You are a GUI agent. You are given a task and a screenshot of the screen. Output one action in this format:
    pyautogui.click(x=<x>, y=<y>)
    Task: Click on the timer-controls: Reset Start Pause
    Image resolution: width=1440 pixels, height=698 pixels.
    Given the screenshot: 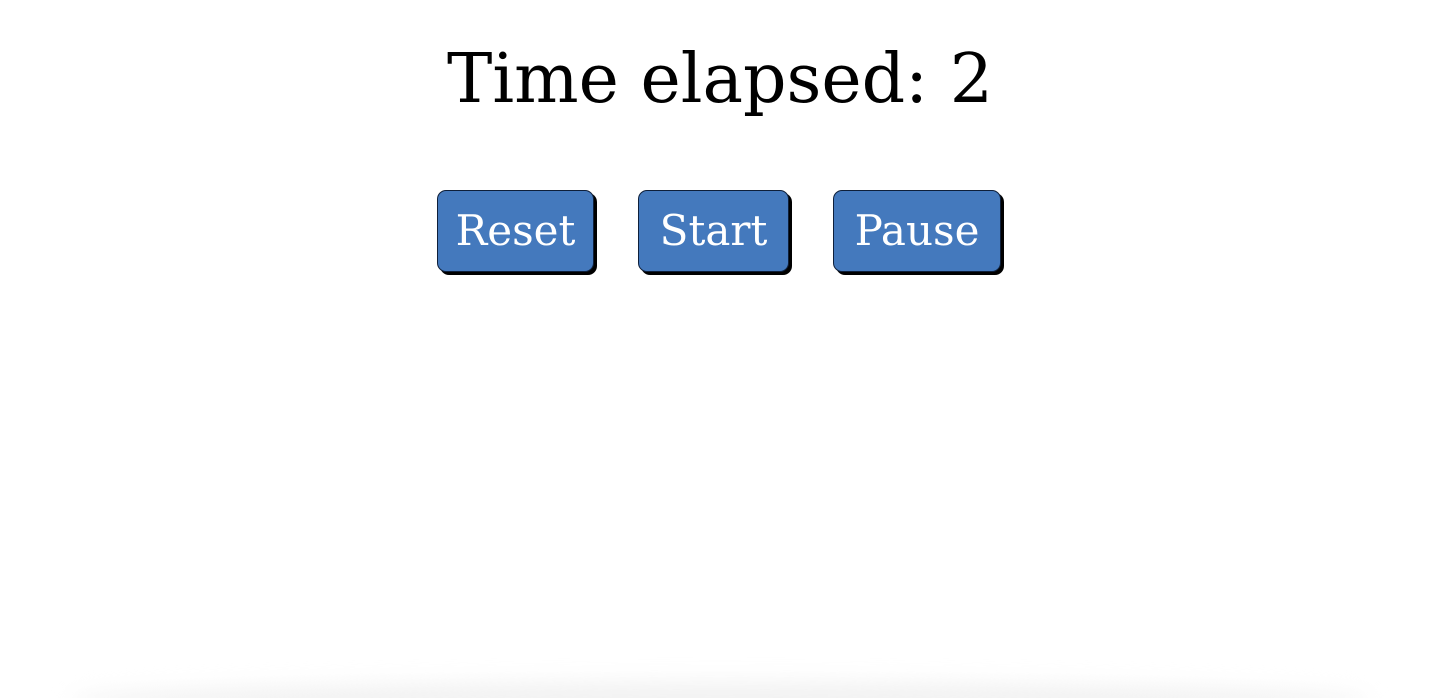 What is the action you would take?
    pyautogui.click(x=720, y=232)
    